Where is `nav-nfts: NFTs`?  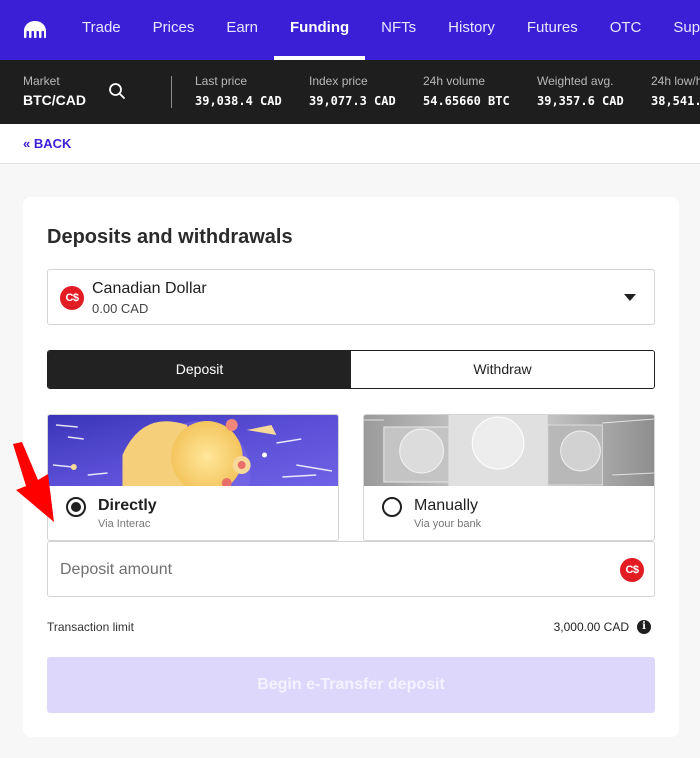
nav-nfts: NFTs is located at coordinates (398, 30).